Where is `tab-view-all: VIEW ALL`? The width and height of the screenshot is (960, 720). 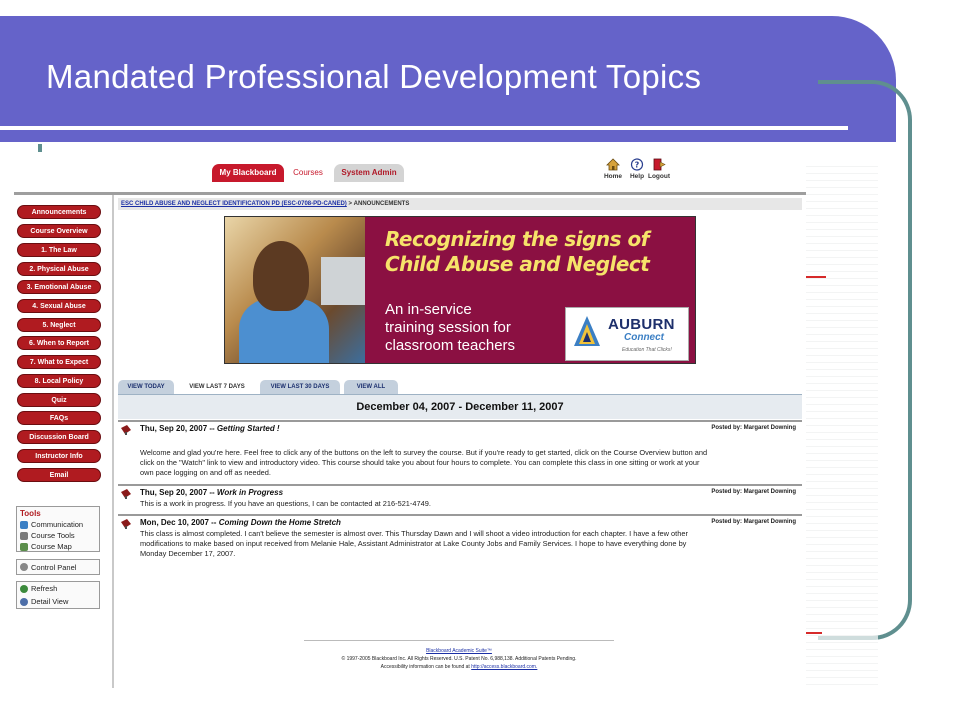
tab-view-all: VIEW ALL is located at coordinates (371, 387).